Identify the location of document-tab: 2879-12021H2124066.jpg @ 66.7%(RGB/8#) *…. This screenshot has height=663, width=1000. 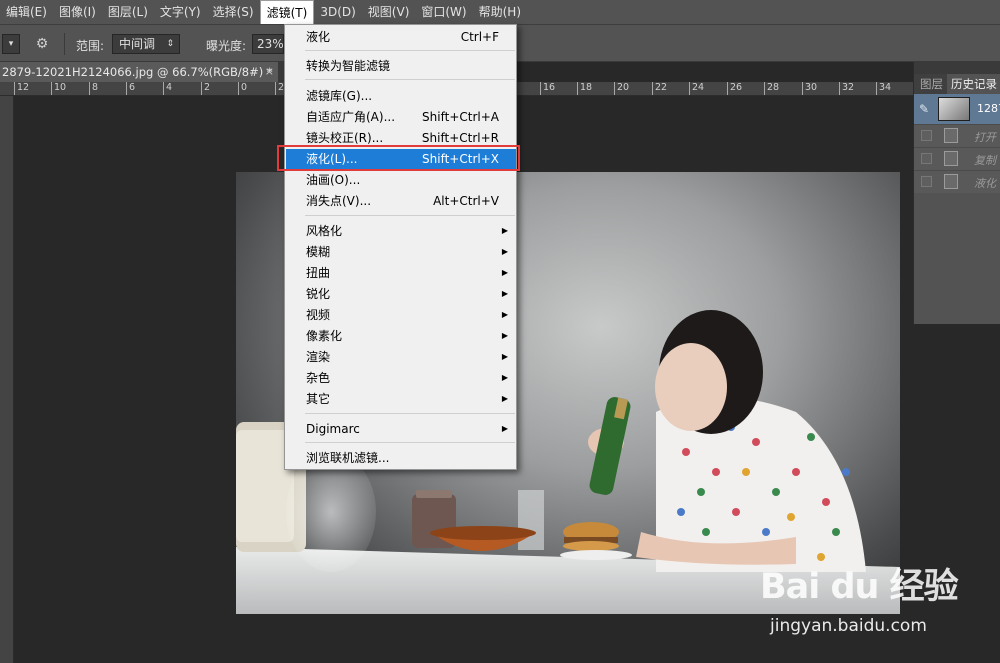
(139, 72).